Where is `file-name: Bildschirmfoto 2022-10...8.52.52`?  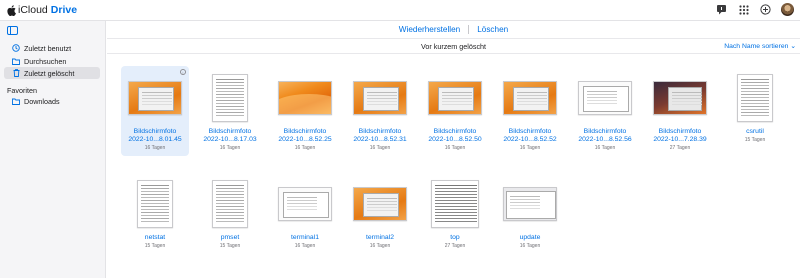
file-name: Bildschirmfoto 2022-10...8.52.52 is located at coordinates (530, 136).